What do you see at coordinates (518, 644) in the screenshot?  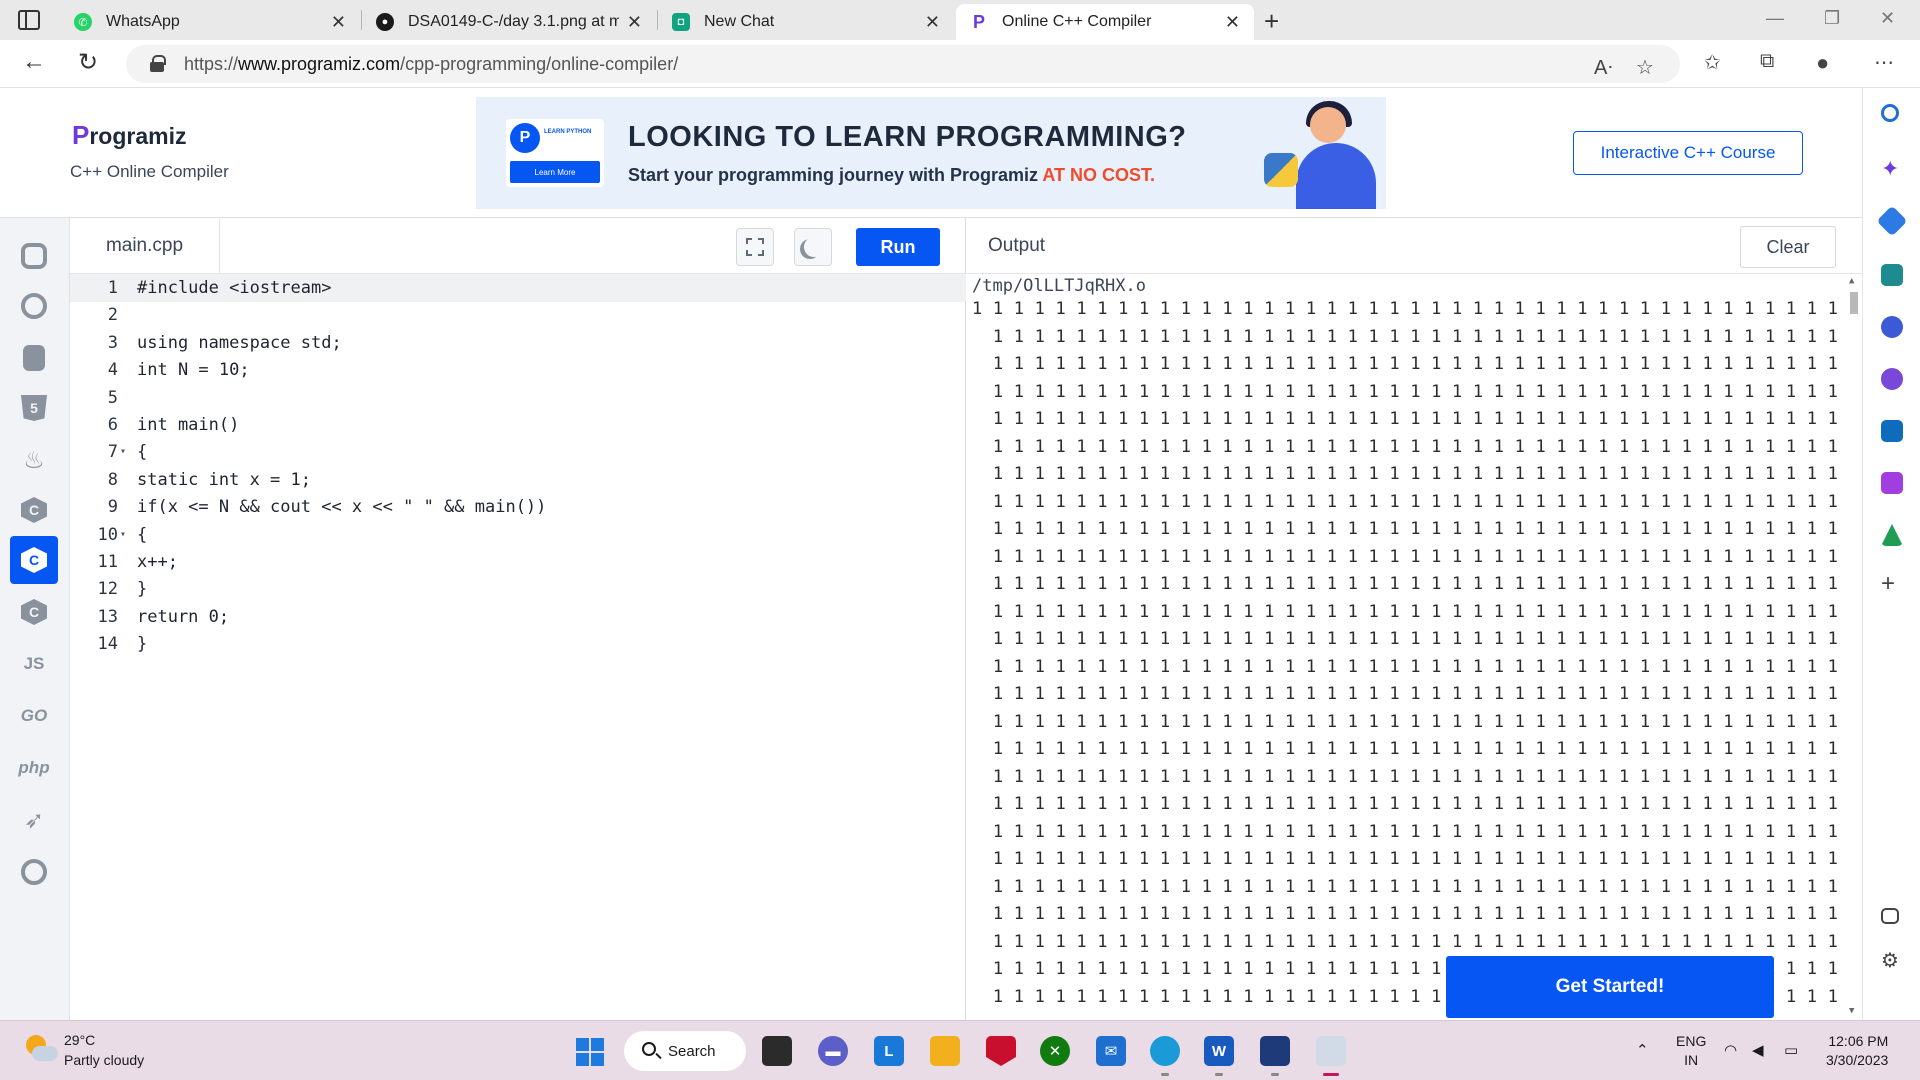 I see `code-line: 14}` at bounding box center [518, 644].